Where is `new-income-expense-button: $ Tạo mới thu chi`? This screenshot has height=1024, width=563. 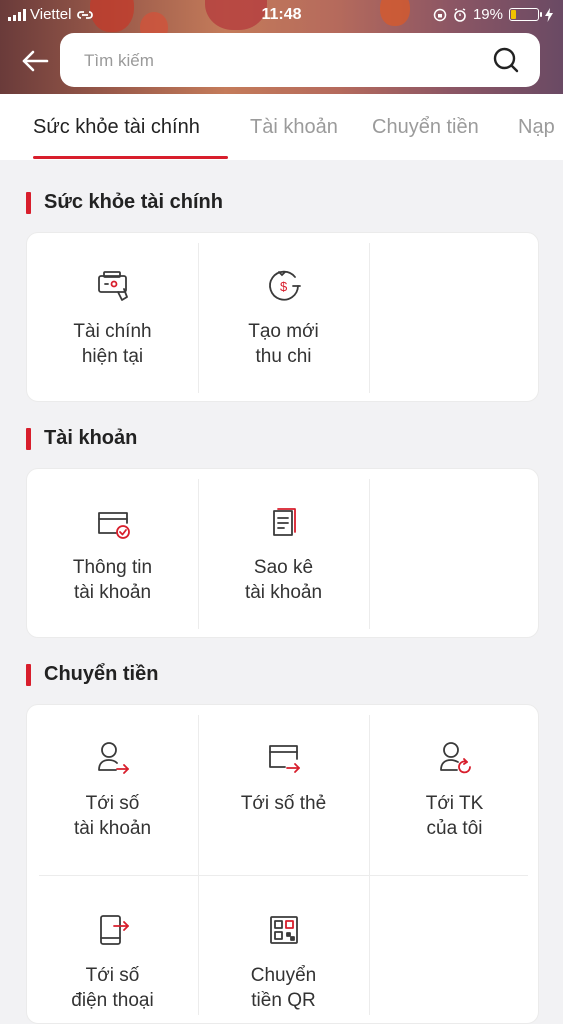
new-income-expense-button: $ Tạo mới thu chi is located at coordinates (283, 318).